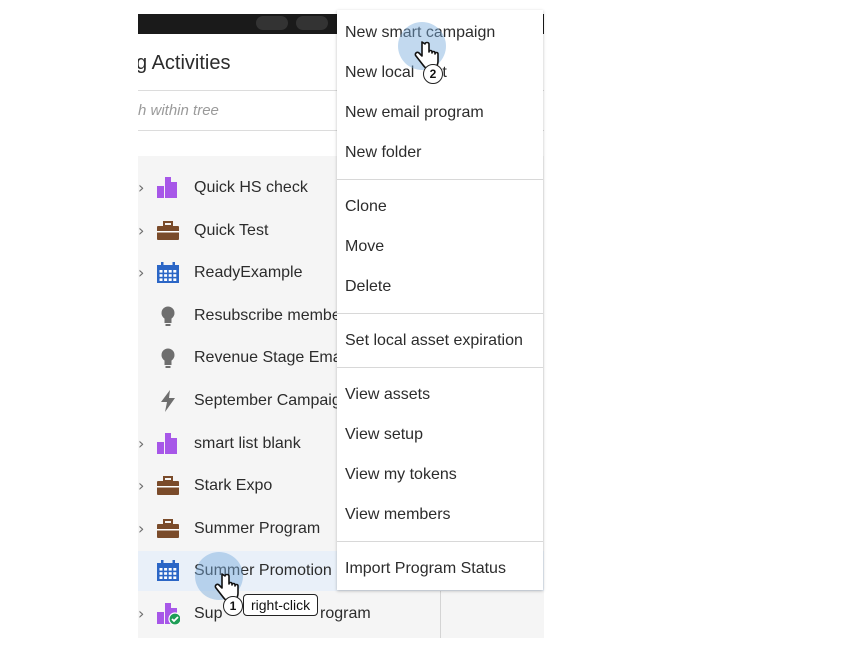  I want to click on tree-item-label: Quick HS check, so click(251, 187).